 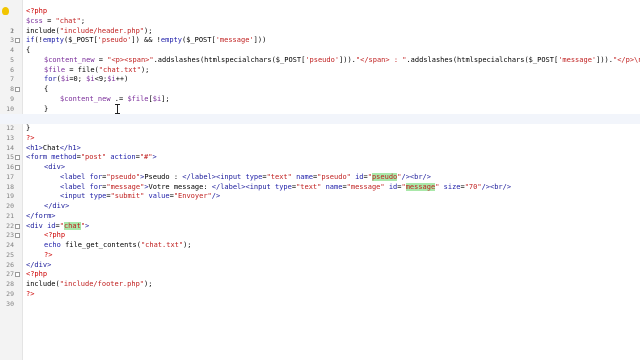 I want to click on code-text: <form method="post" action="#">, so click(x=91, y=157).